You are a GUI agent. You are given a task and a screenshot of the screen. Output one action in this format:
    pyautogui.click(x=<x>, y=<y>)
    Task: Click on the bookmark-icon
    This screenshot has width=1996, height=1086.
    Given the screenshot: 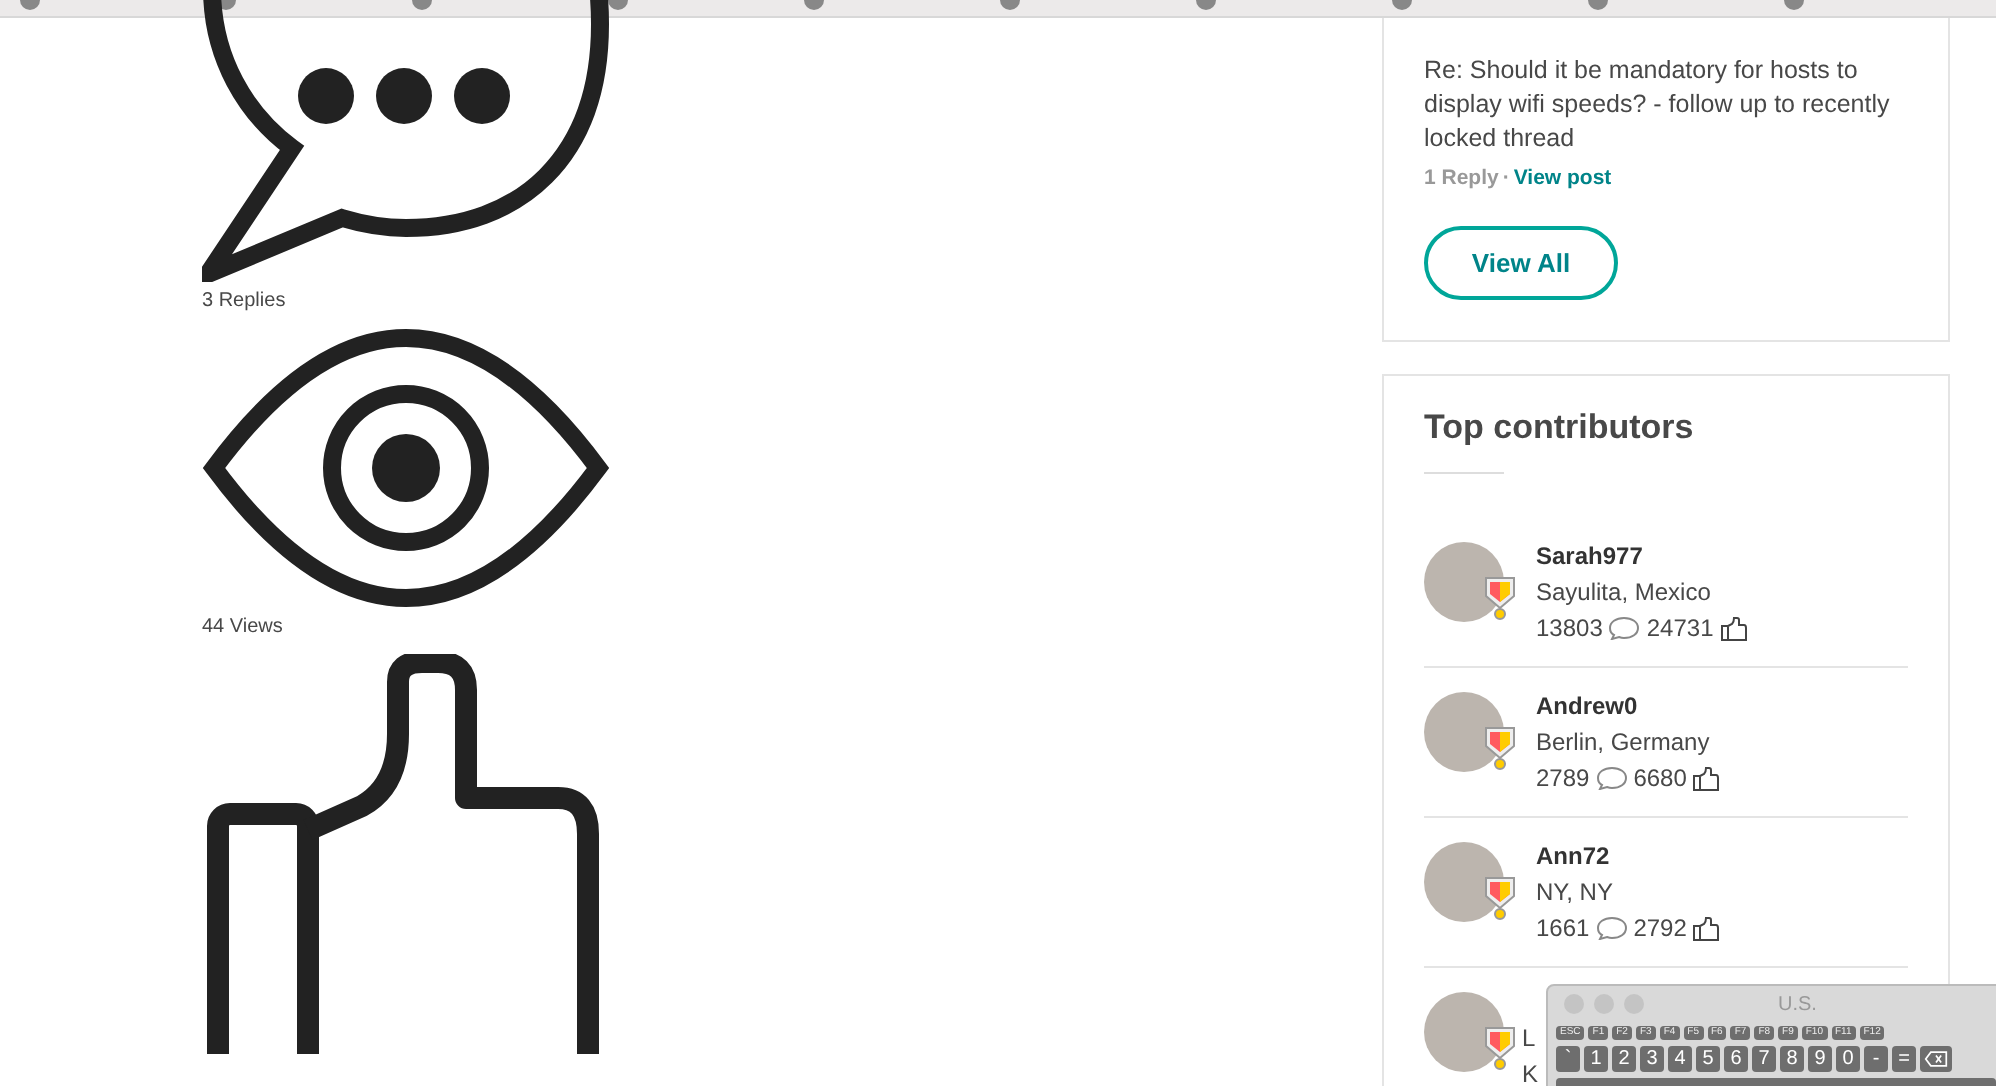 What is the action you would take?
    pyautogui.click(x=226, y=5)
    